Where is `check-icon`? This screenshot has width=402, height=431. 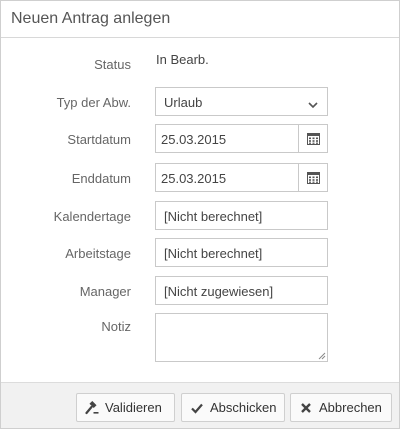 check-icon is located at coordinates (197, 408).